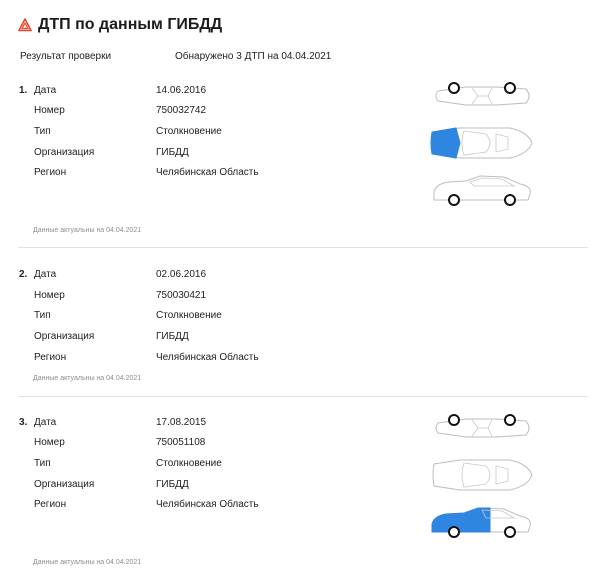  I want to click on date-value: 17.08.2015, so click(181, 422).